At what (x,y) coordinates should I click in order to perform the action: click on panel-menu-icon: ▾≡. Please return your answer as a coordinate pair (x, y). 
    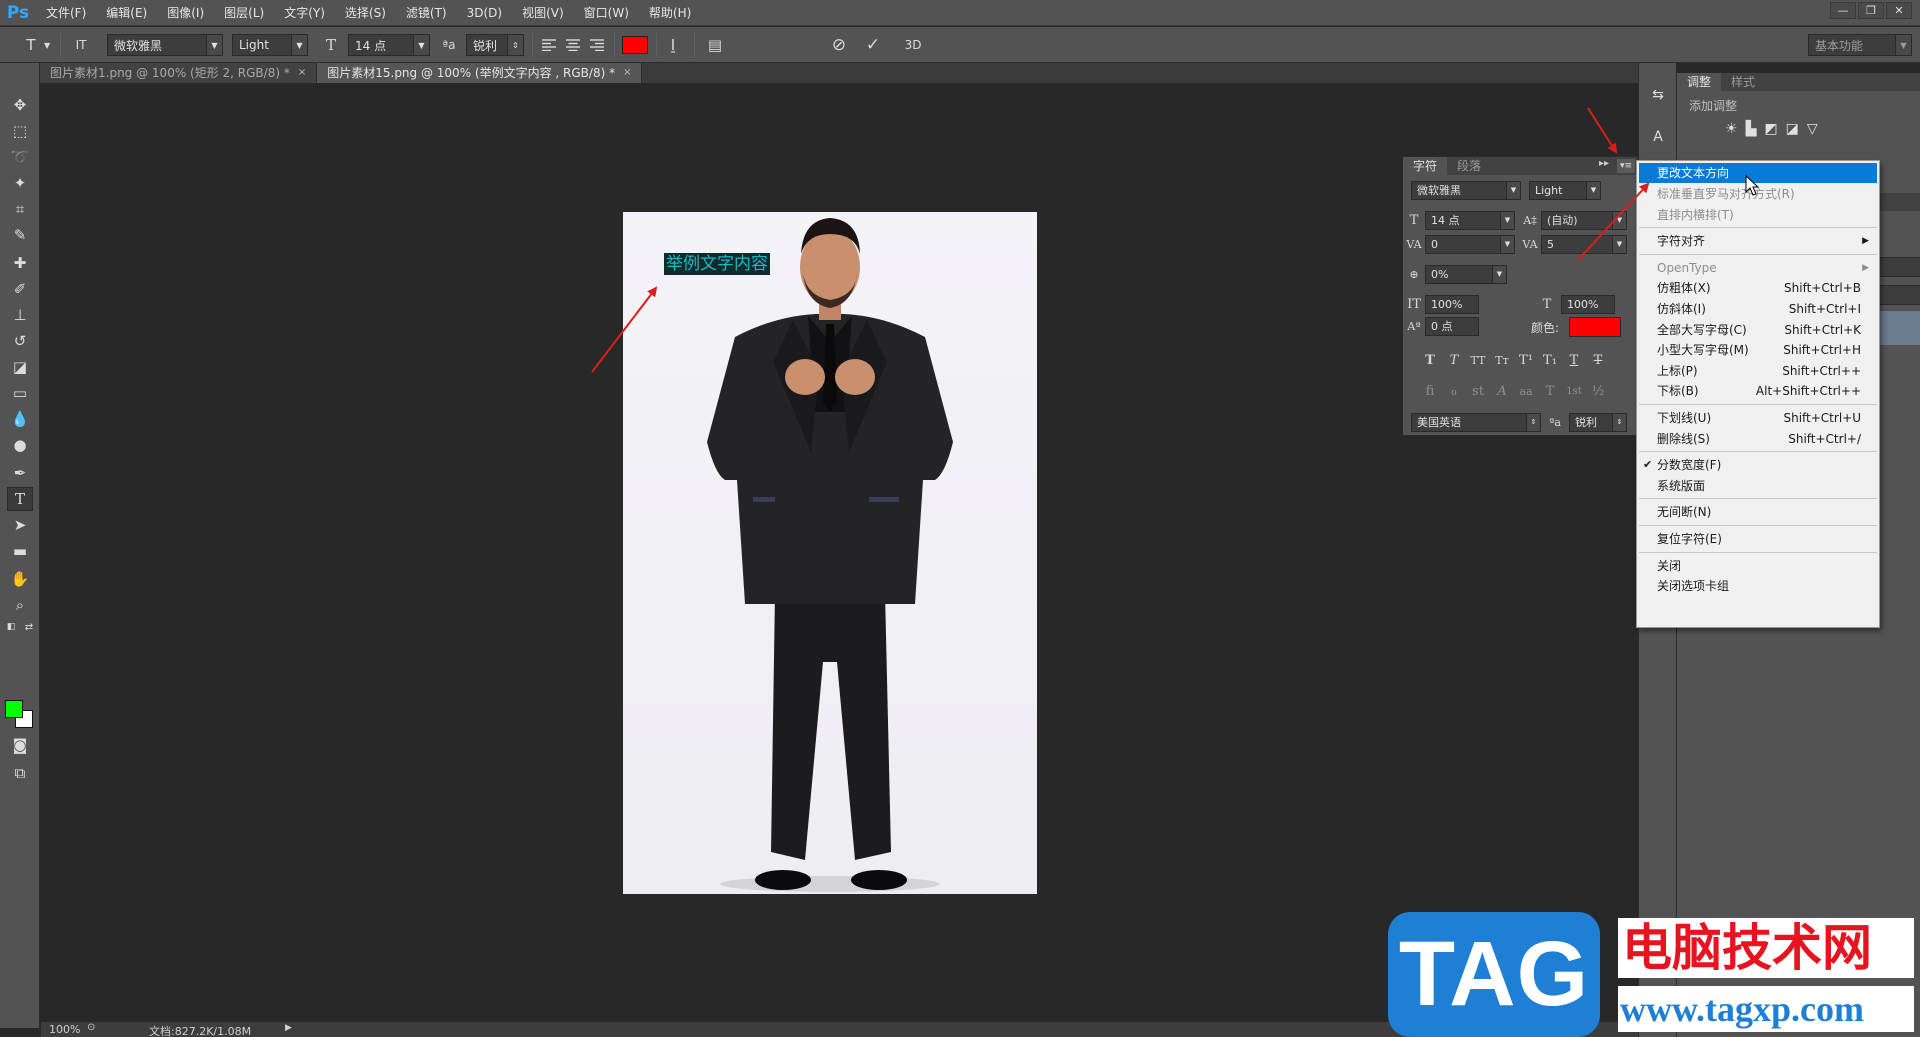
    Looking at the image, I should click on (1626, 166).